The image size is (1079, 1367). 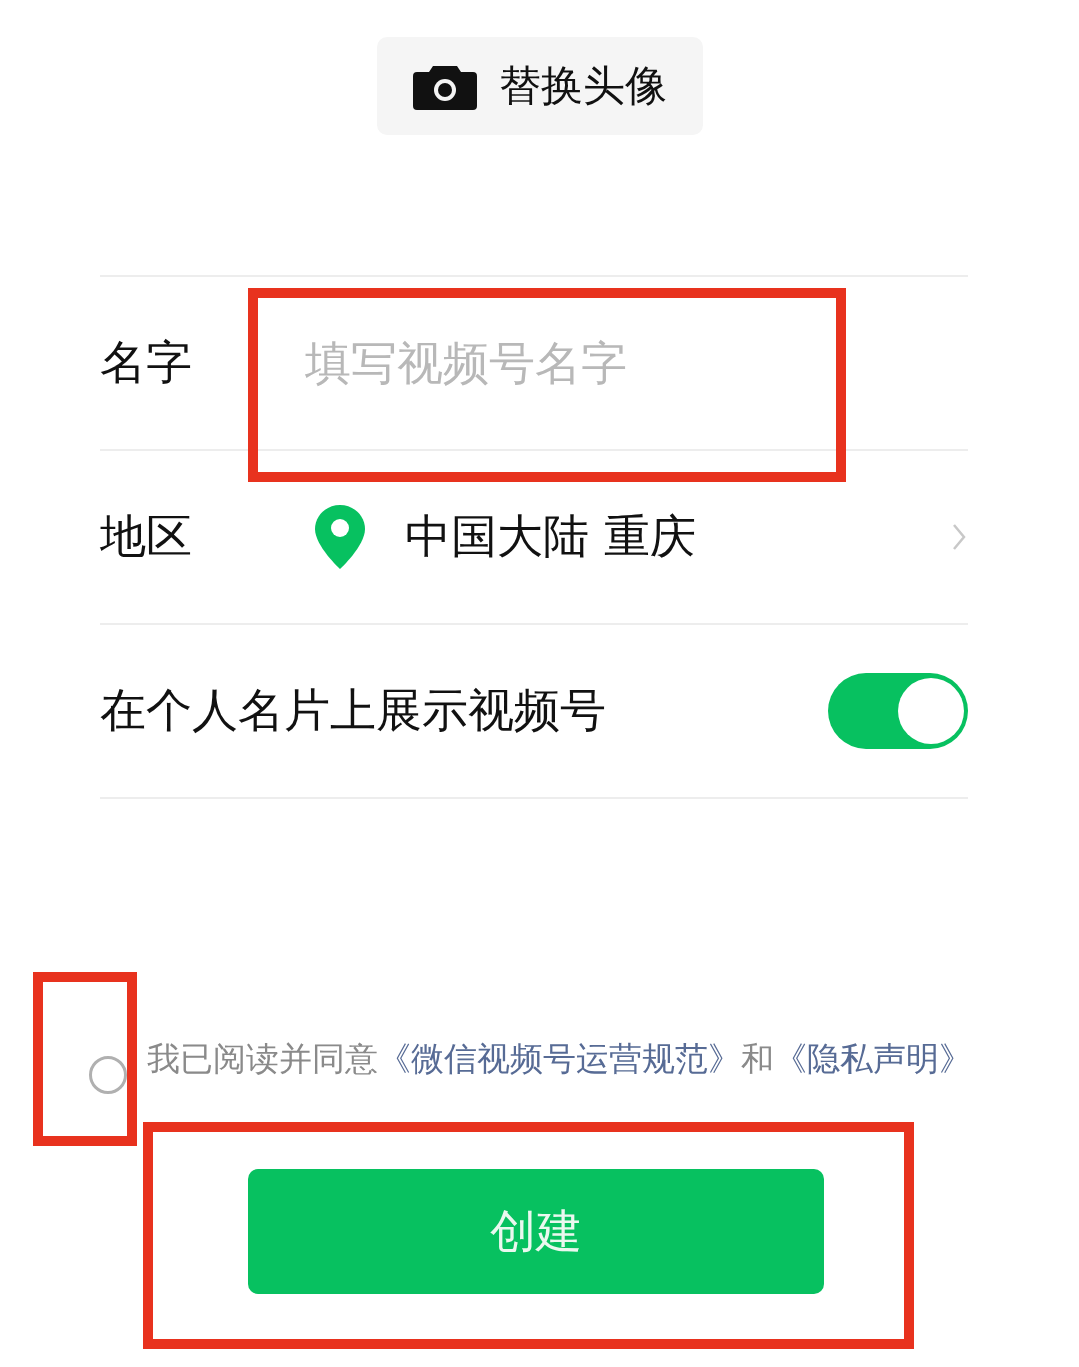 I want to click on chevron-right-icon, so click(x=959, y=537).